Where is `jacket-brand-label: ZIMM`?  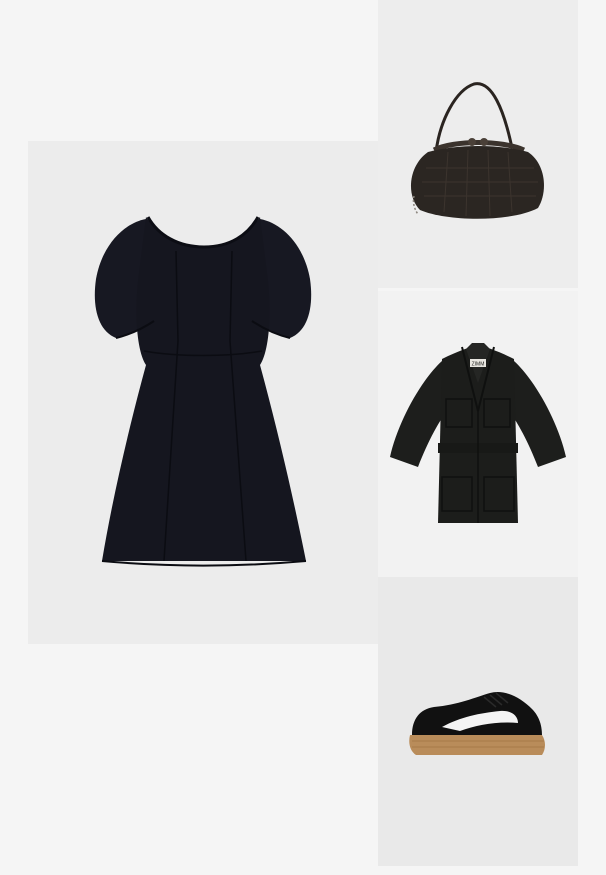 jacket-brand-label: ZIMM is located at coordinates (478, 365).